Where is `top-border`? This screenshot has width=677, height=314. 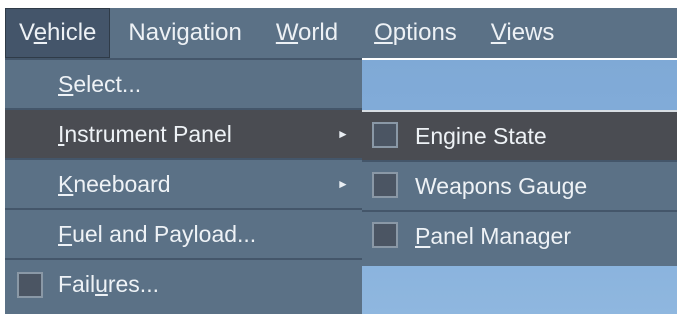
top-border is located at coordinates (338, 4).